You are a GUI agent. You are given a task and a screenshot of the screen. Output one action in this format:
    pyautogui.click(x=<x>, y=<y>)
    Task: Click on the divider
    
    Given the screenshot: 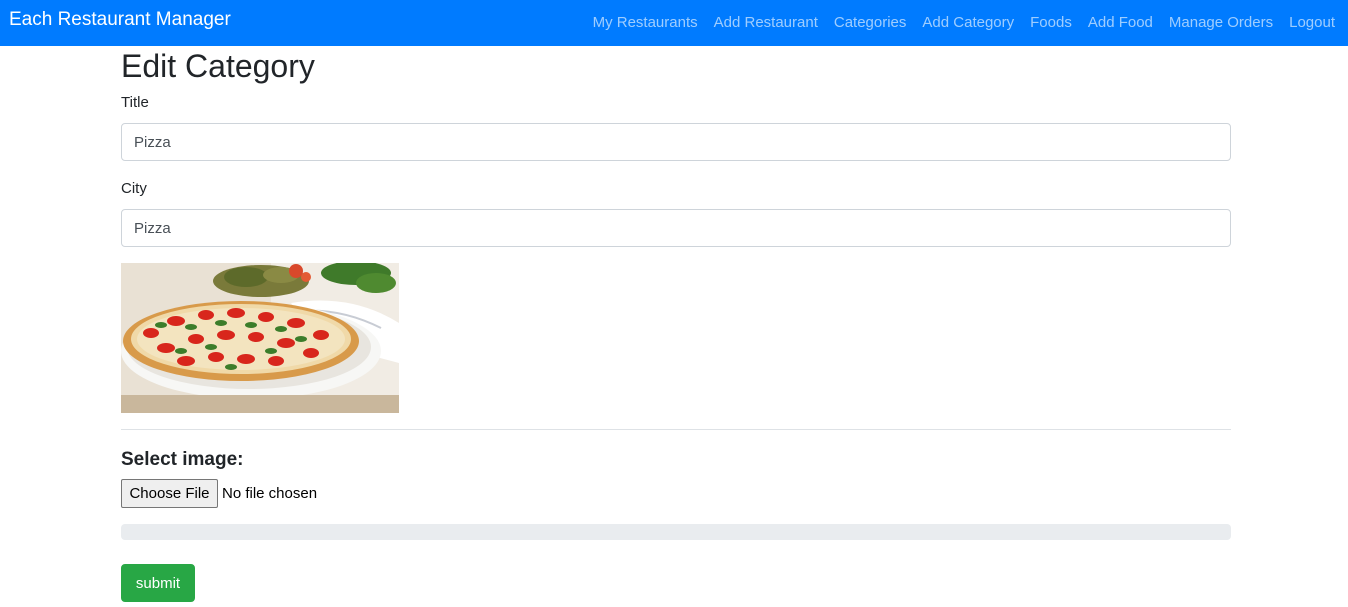 What is the action you would take?
    pyautogui.click(x=676, y=429)
    